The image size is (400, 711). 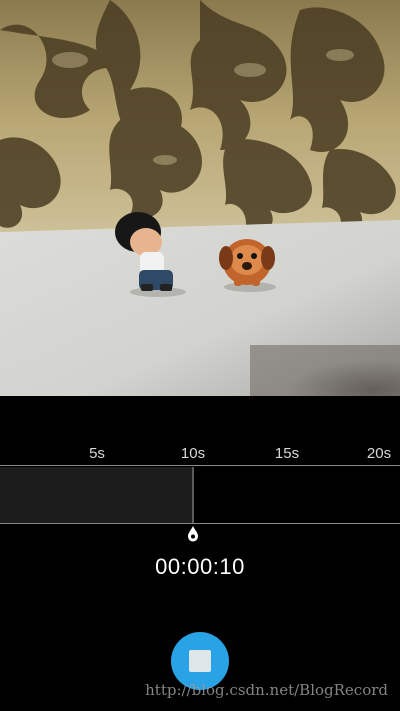 I want to click on timeline-progress-fill, so click(x=96, y=495).